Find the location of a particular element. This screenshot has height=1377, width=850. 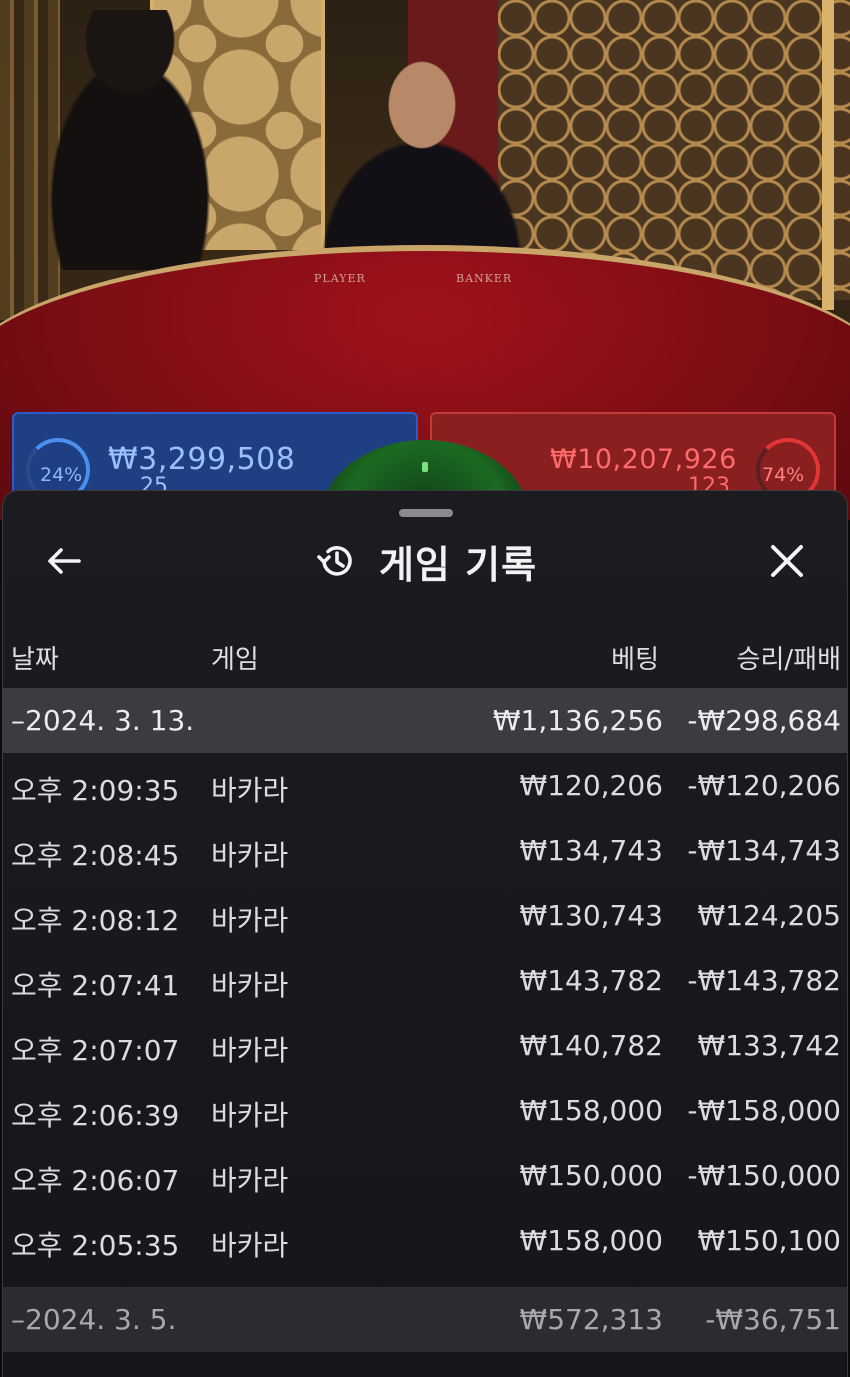

drag-handle is located at coordinates (426, 513).